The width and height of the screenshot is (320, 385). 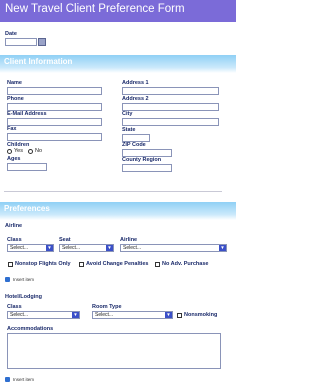 What do you see at coordinates (135, 99) in the screenshot?
I see `address2-label: Address 2` at bounding box center [135, 99].